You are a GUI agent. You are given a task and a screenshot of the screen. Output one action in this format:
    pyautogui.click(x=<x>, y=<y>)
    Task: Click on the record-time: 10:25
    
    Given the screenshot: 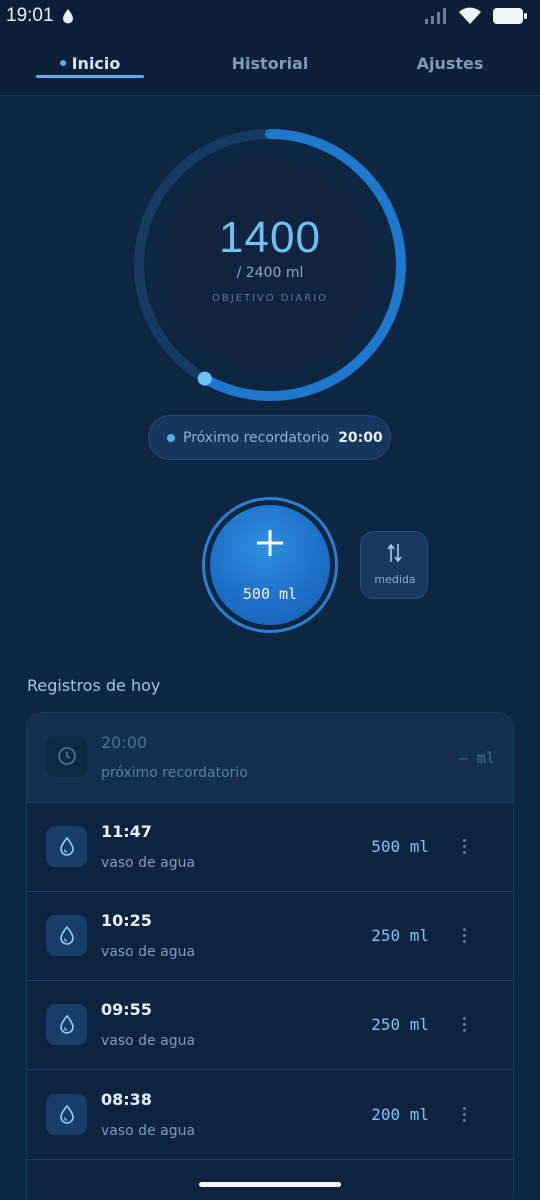 What is the action you would take?
    pyautogui.click(x=126, y=920)
    